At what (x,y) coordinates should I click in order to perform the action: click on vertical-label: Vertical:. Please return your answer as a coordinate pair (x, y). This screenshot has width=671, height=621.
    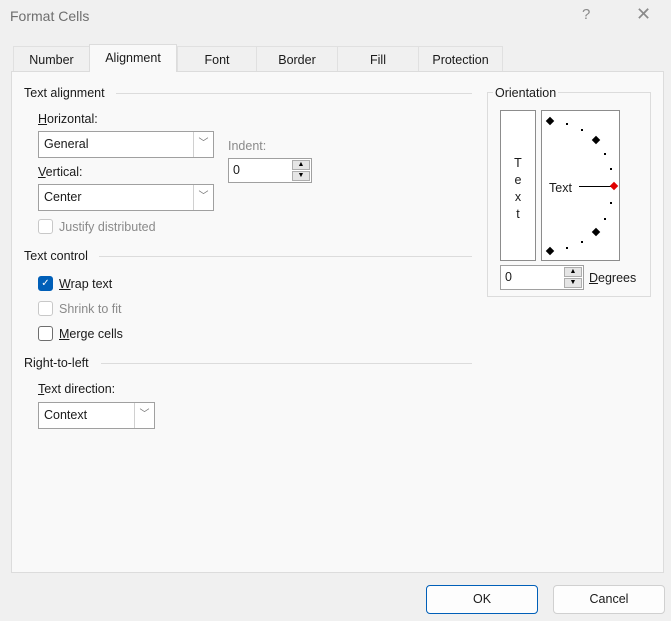
    Looking at the image, I should click on (60, 172).